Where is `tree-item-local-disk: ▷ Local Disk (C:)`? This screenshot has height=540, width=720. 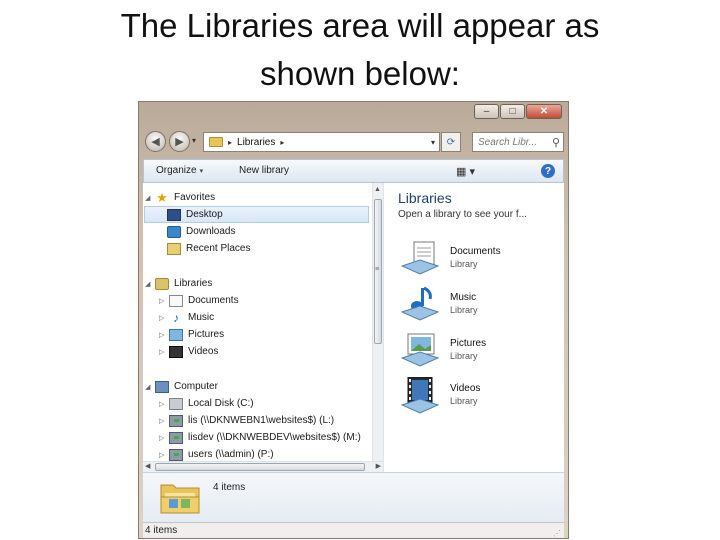
tree-item-local-disk: ▷ Local Disk (C:) is located at coordinates (206, 403).